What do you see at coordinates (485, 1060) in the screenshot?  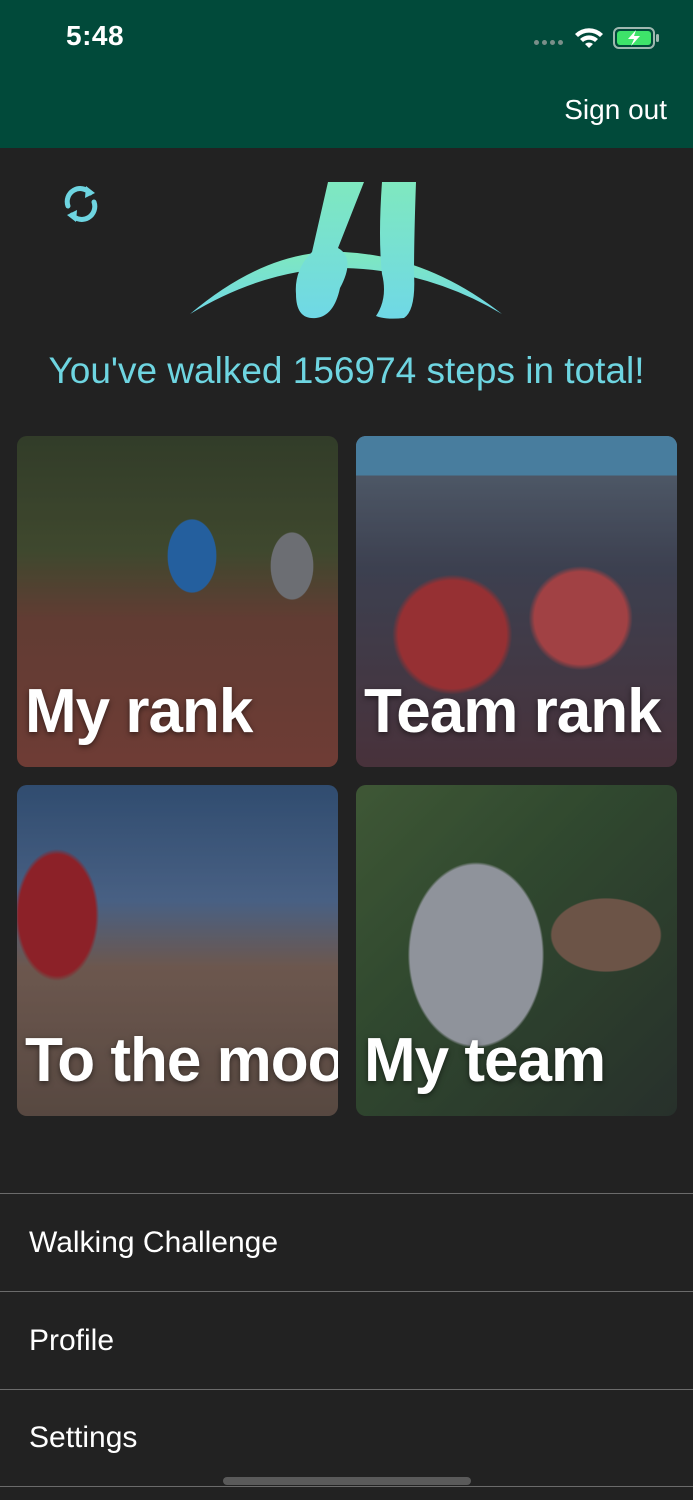 I see `tile-label: My team` at bounding box center [485, 1060].